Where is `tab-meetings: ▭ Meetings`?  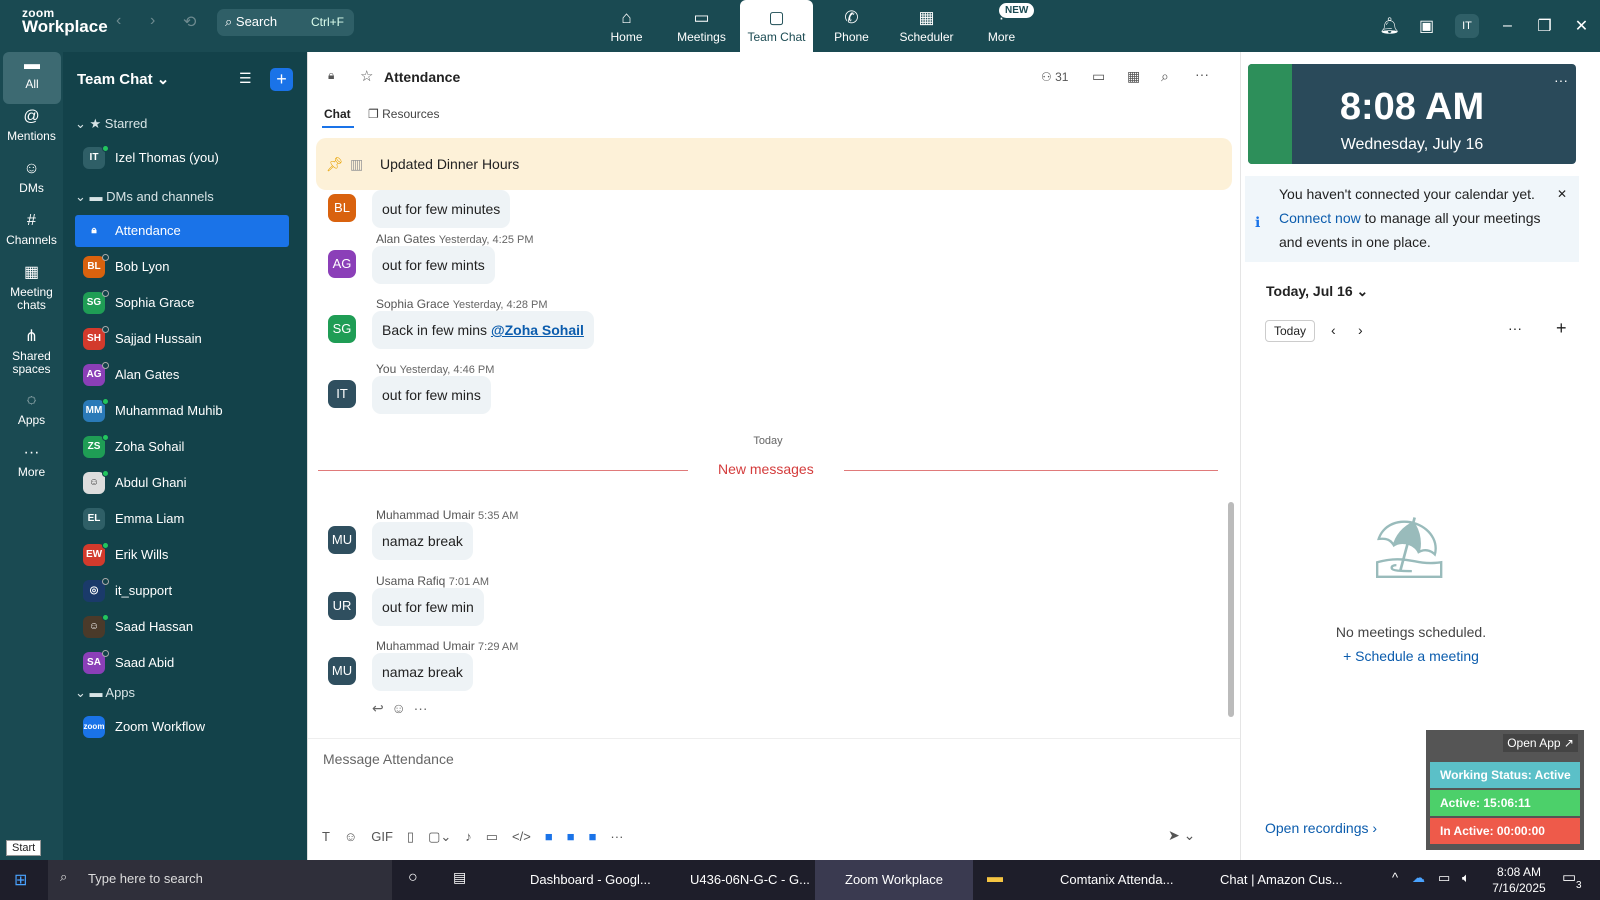 tab-meetings: ▭ Meetings is located at coordinates (701, 26).